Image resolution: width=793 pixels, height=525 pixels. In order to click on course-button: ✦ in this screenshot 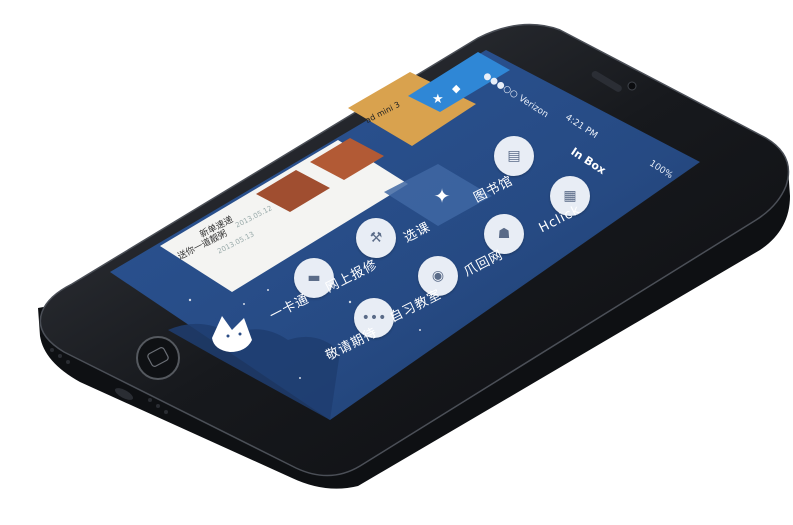, I will do `click(442, 196)`.